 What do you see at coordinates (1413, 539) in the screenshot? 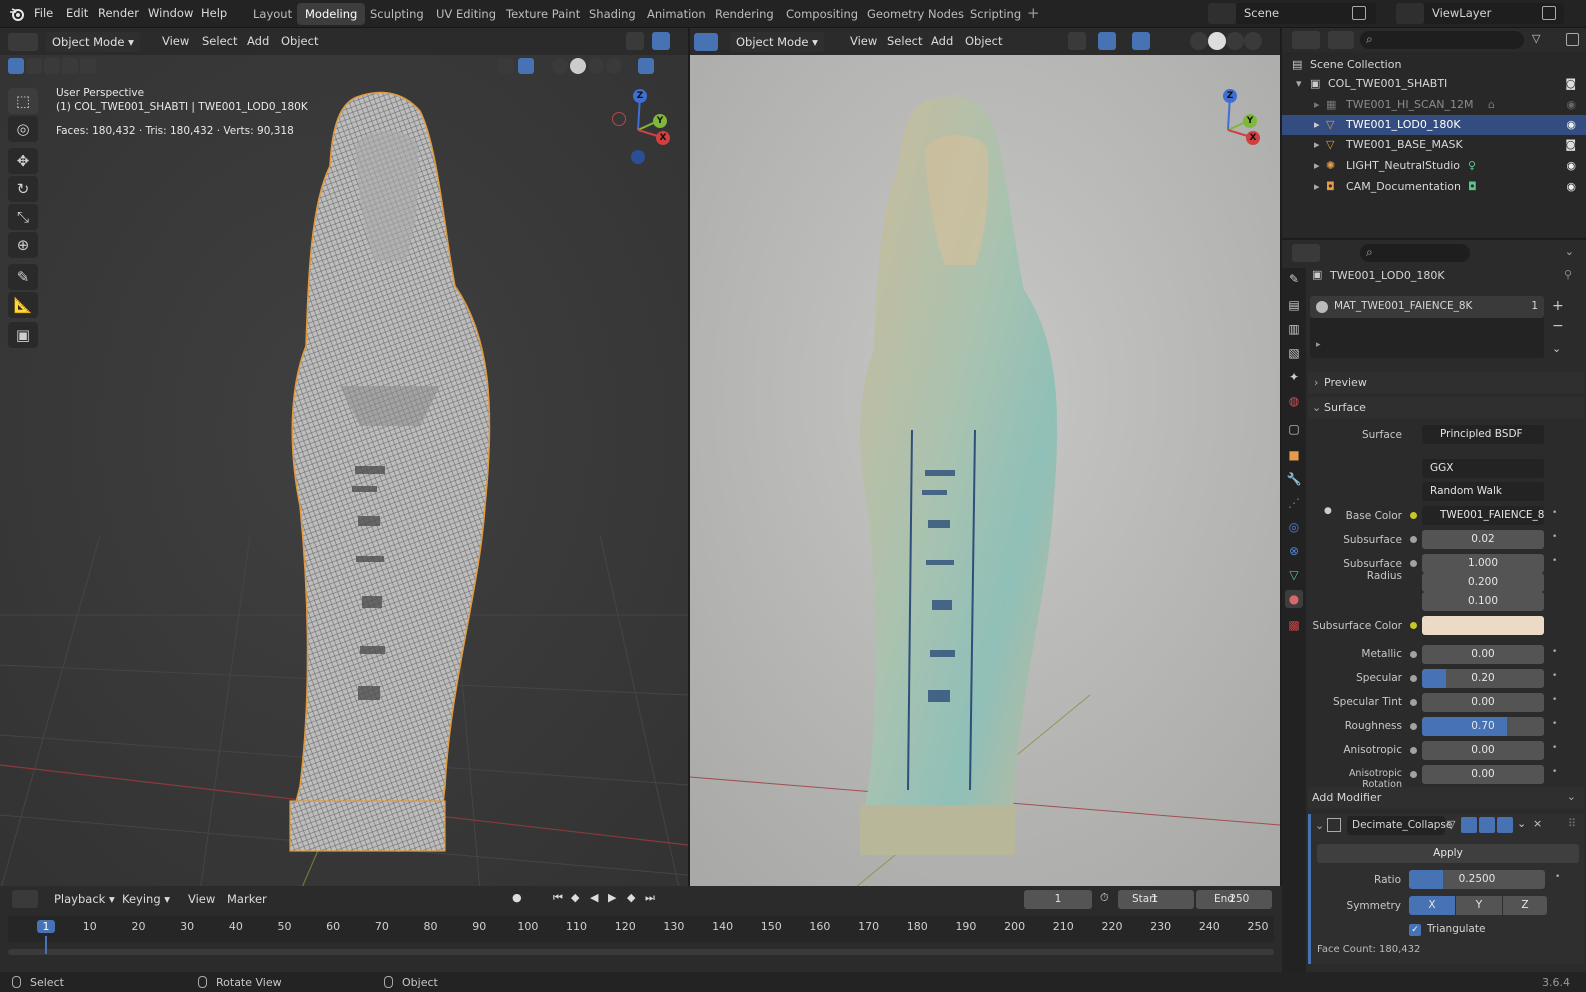
I see `subsurface-socket` at bounding box center [1413, 539].